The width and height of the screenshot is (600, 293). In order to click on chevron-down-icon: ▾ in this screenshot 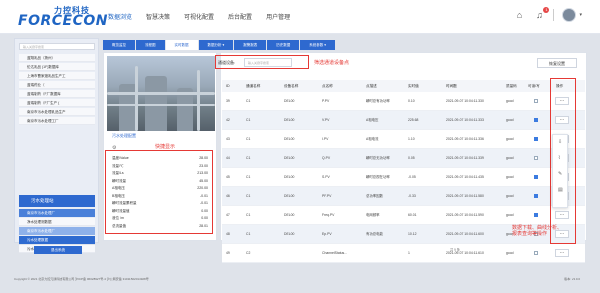, I will do `click(580, 15)`.